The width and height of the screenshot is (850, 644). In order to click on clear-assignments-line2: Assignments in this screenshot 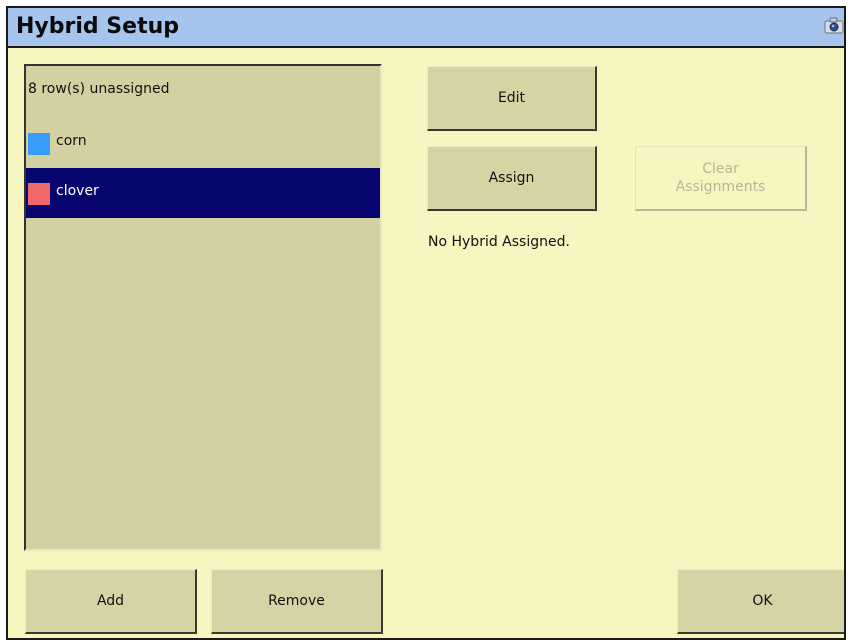, I will do `click(720, 187)`.